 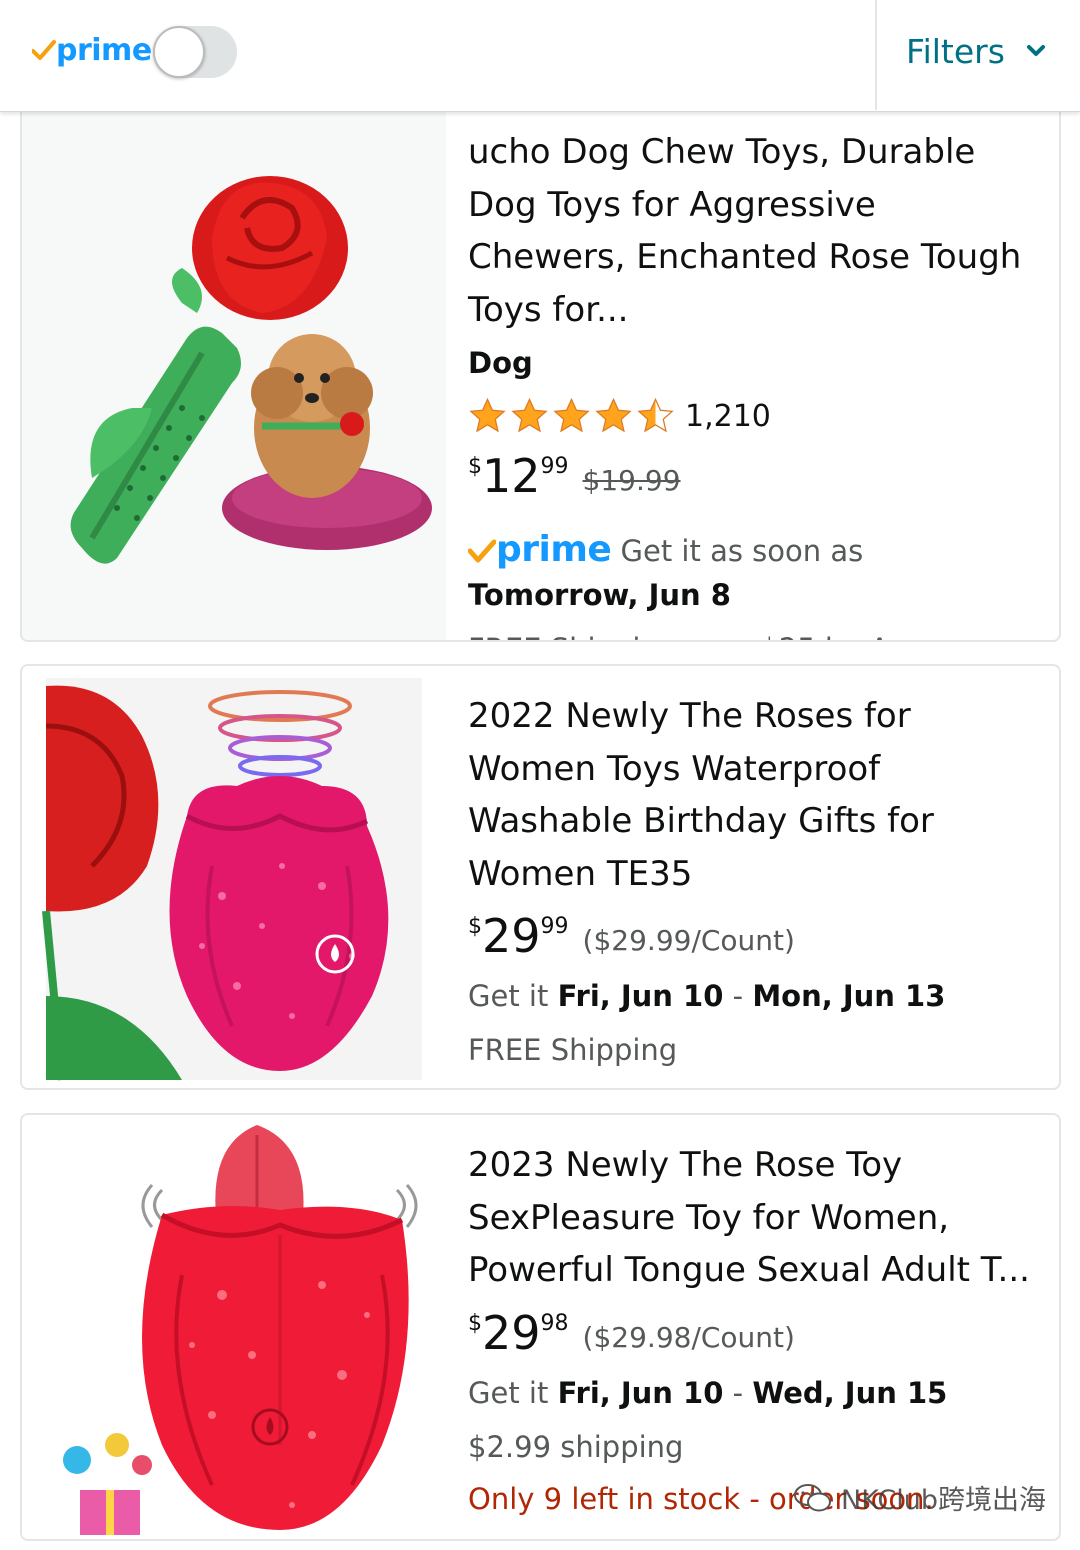 I want to click on delivery-info: prime Get it as soon as Tomorrow, Jun 8, so click(x=754, y=572).